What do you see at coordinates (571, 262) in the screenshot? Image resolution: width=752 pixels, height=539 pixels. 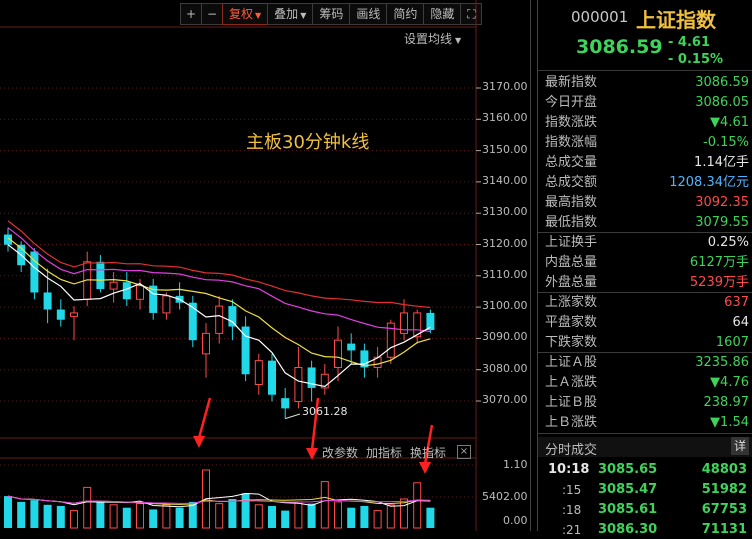 I see `quote-label: 内盘总量` at bounding box center [571, 262].